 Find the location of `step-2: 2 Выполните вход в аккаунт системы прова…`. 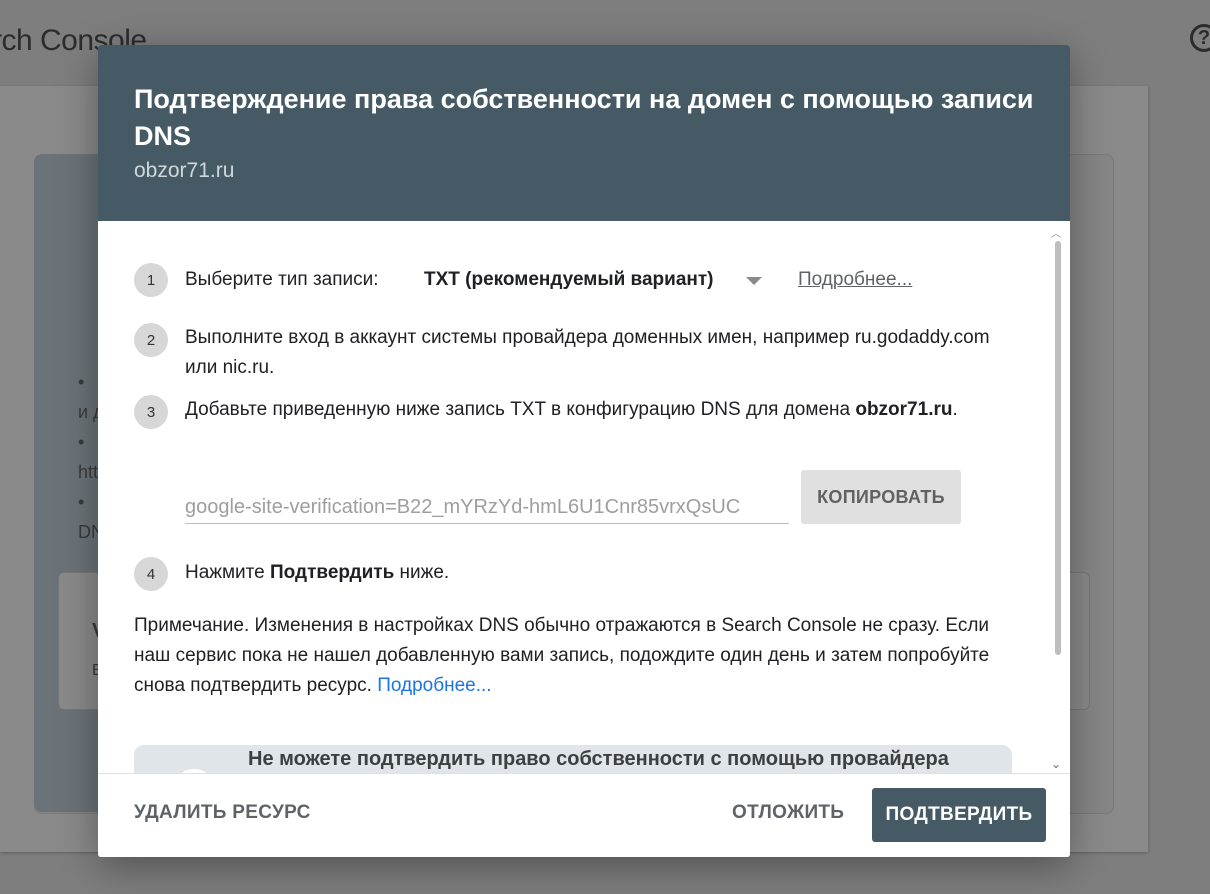

step-2: 2 Выполните вход в аккаунт системы прова… is located at coordinates (574, 355).